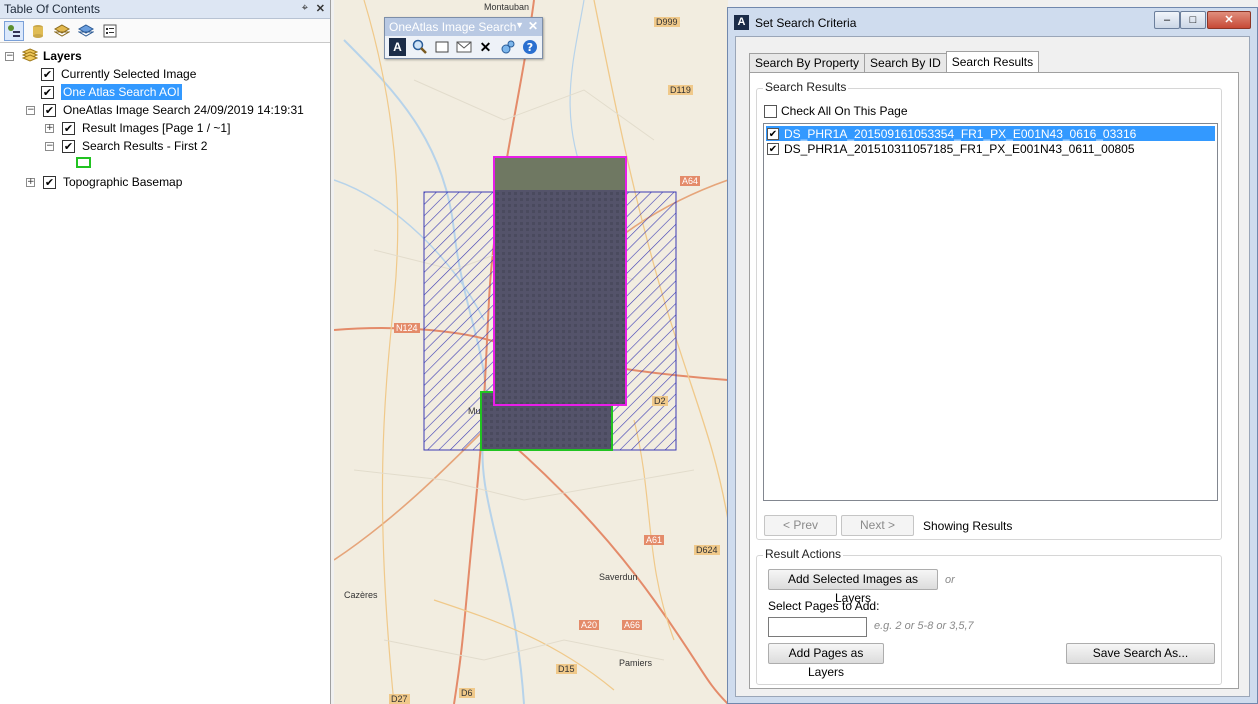  I want to click on road-shield: A61, so click(654, 540).